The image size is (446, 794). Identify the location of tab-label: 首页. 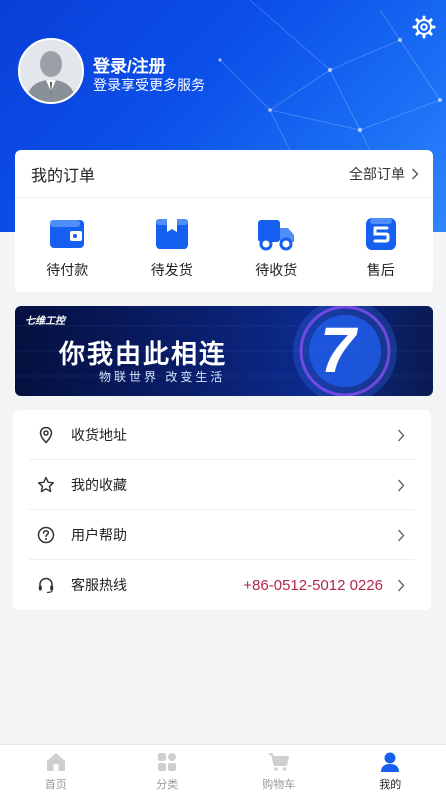
(55, 785).